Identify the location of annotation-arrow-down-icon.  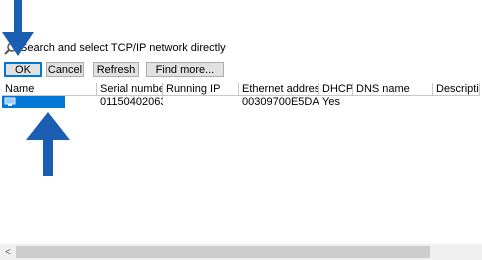
(18, 28).